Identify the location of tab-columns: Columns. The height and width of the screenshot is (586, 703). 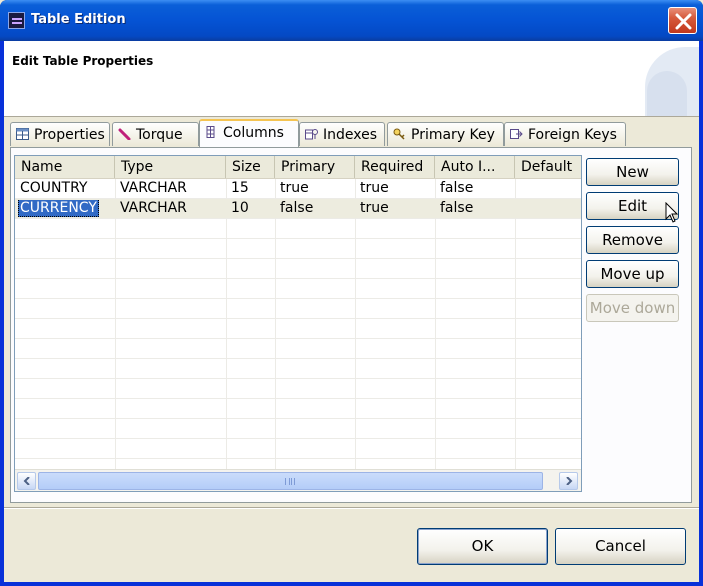
(249, 133).